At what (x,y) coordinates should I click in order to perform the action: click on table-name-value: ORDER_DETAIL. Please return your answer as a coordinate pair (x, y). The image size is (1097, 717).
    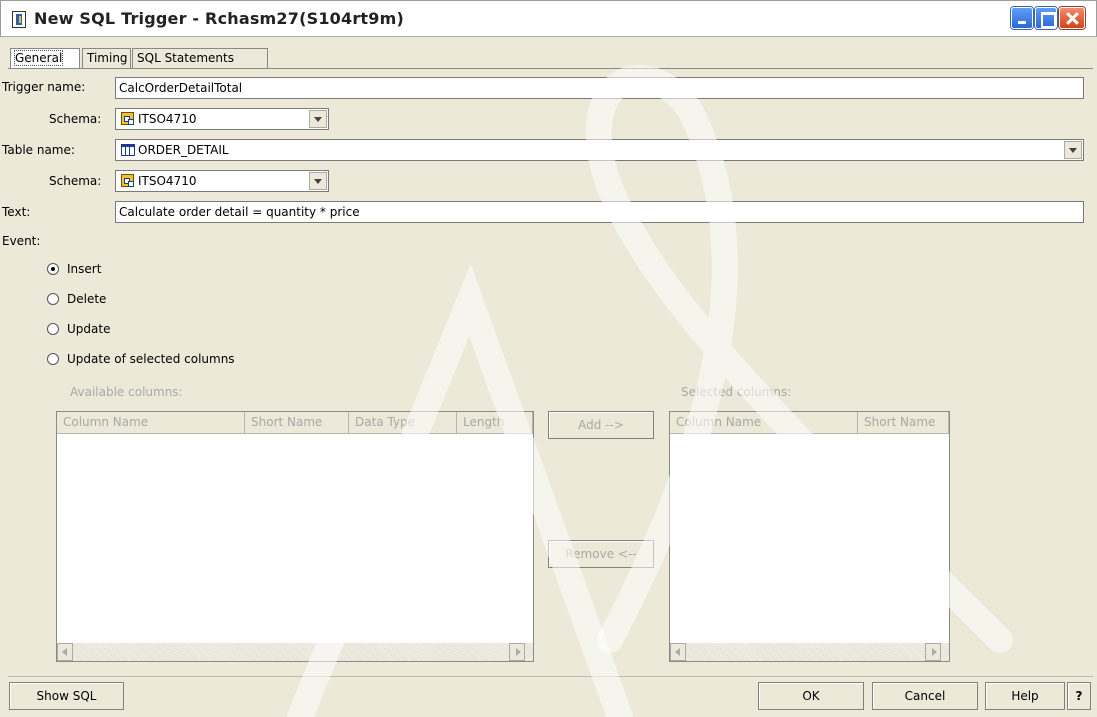
    Looking at the image, I should click on (183, 150).